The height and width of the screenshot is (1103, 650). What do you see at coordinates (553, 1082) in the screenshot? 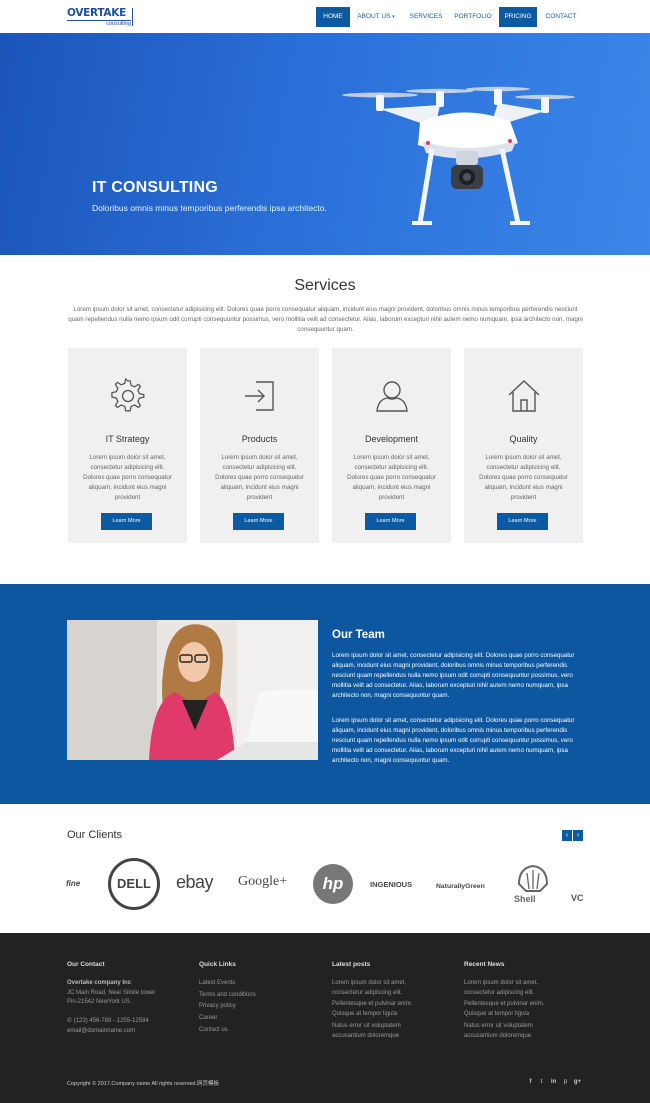
I see `linkedin-icon: in` at bounding box center [553, 1082].